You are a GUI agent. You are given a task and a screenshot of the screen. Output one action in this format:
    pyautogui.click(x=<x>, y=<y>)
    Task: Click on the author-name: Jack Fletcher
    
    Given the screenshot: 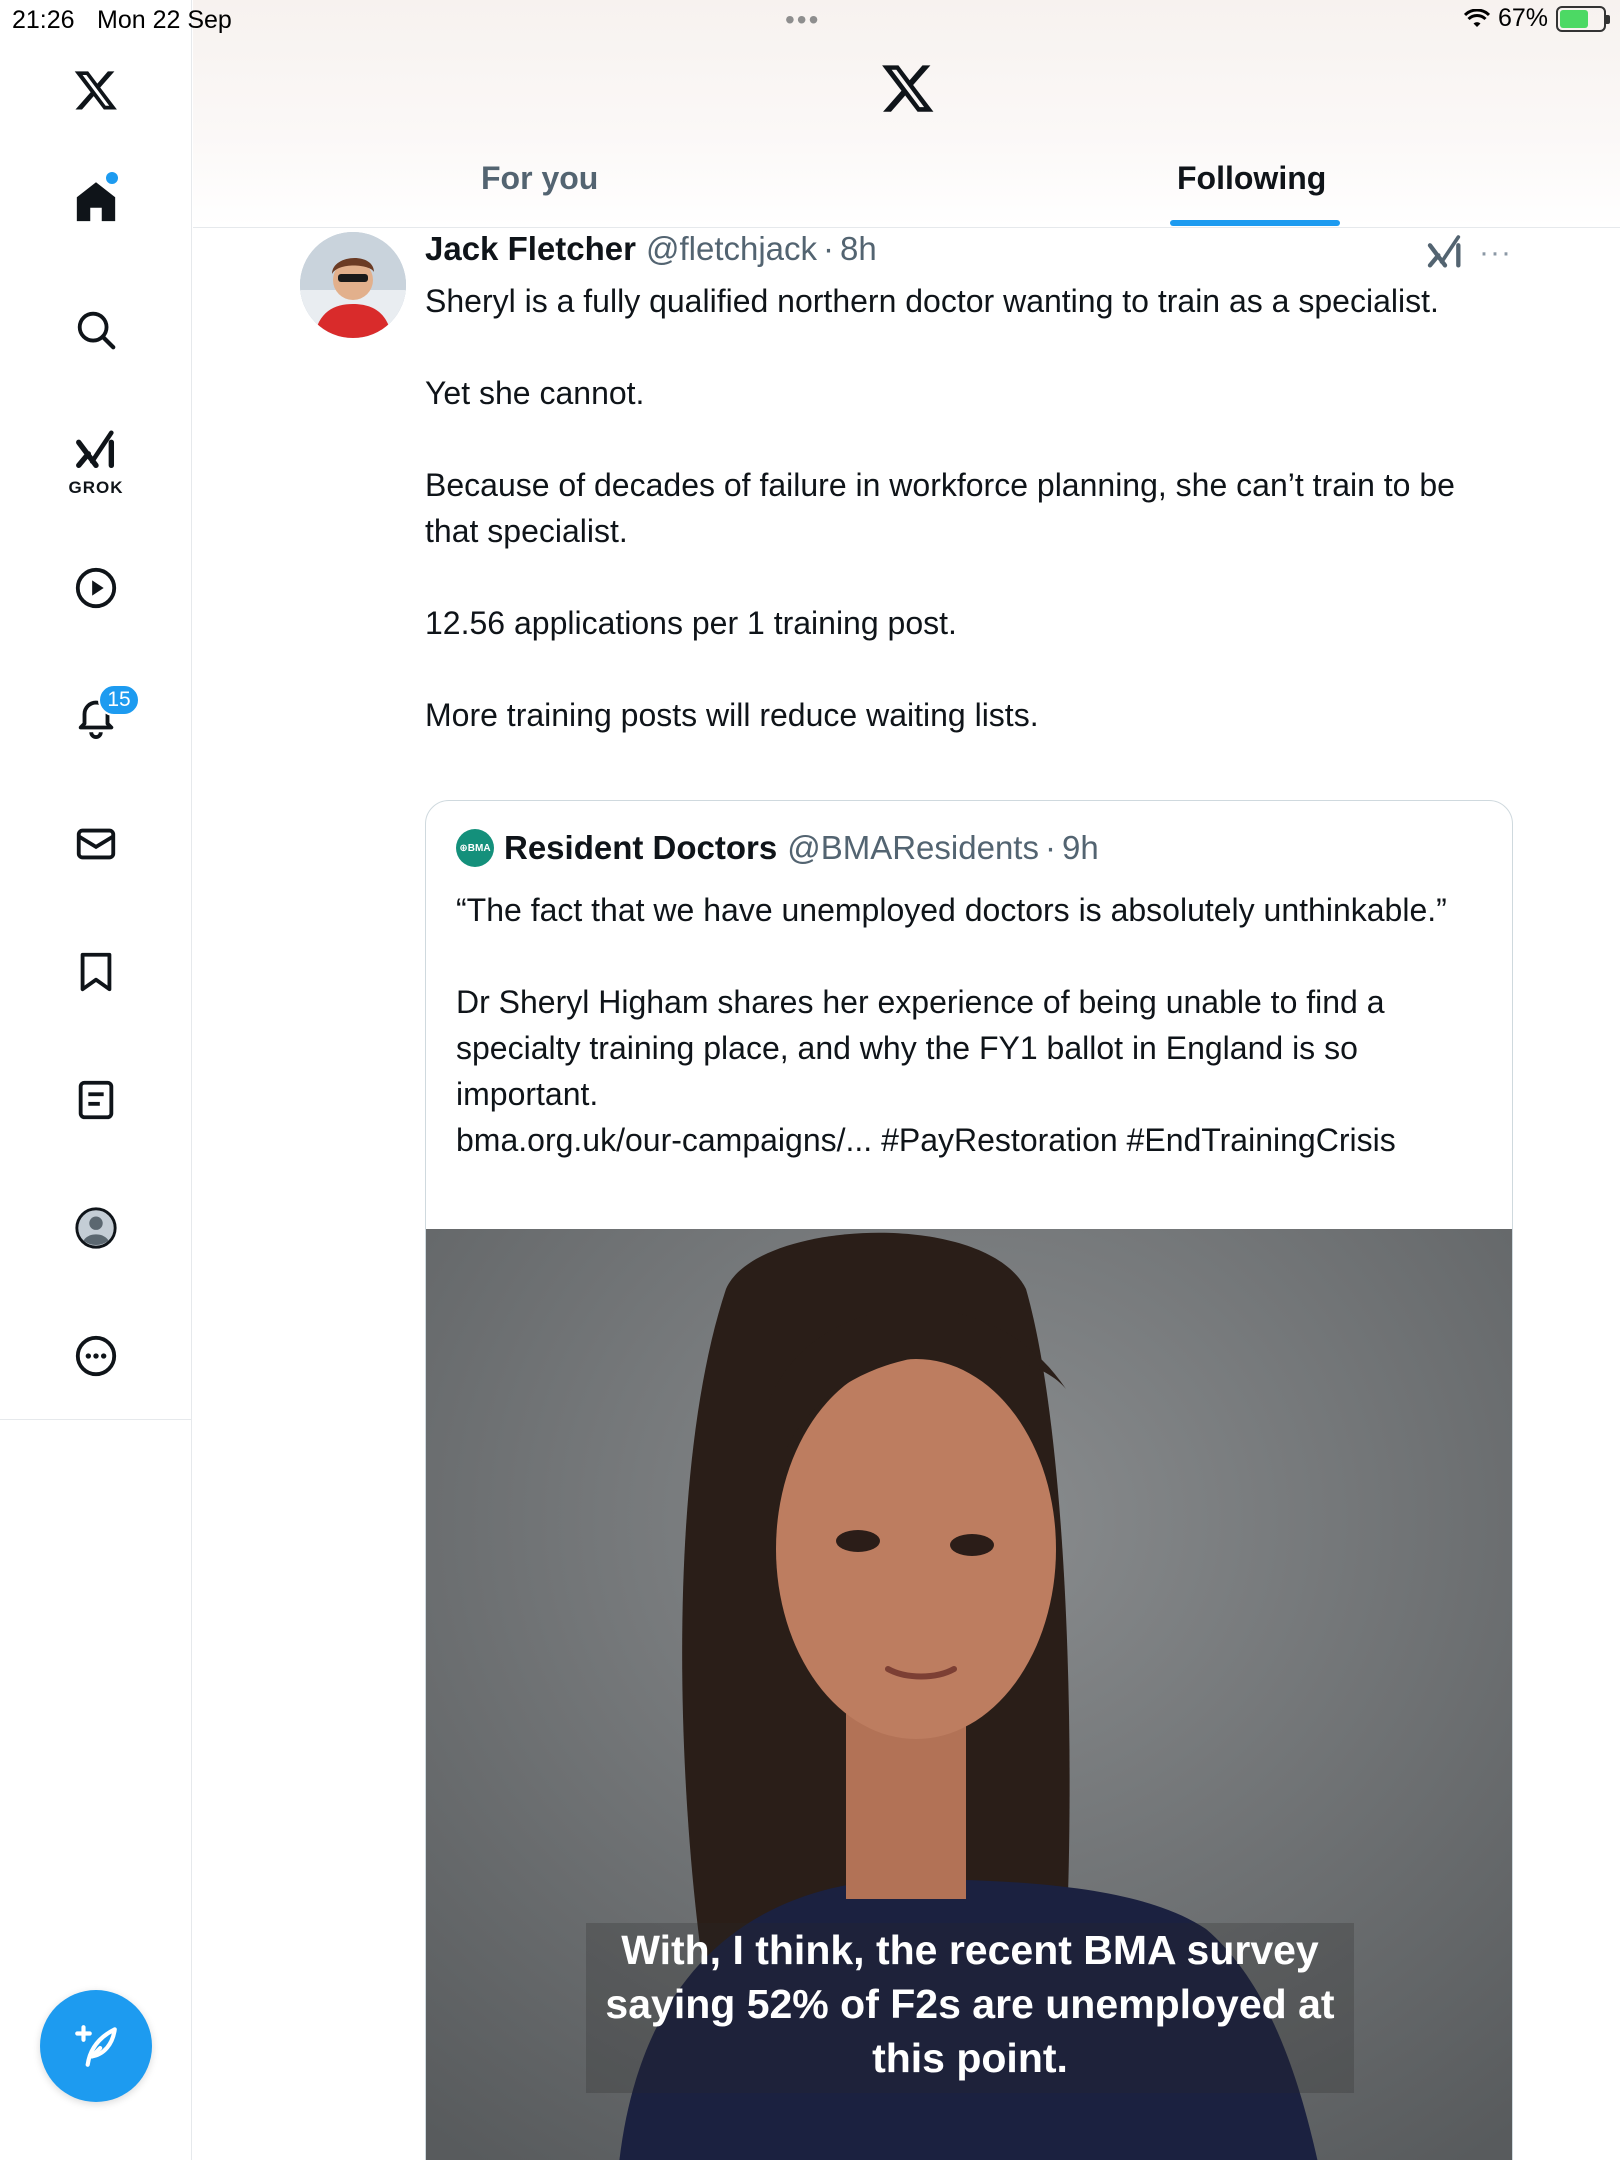 What is the action you would take?
    pyautogui.click(x=530, y=249)
    